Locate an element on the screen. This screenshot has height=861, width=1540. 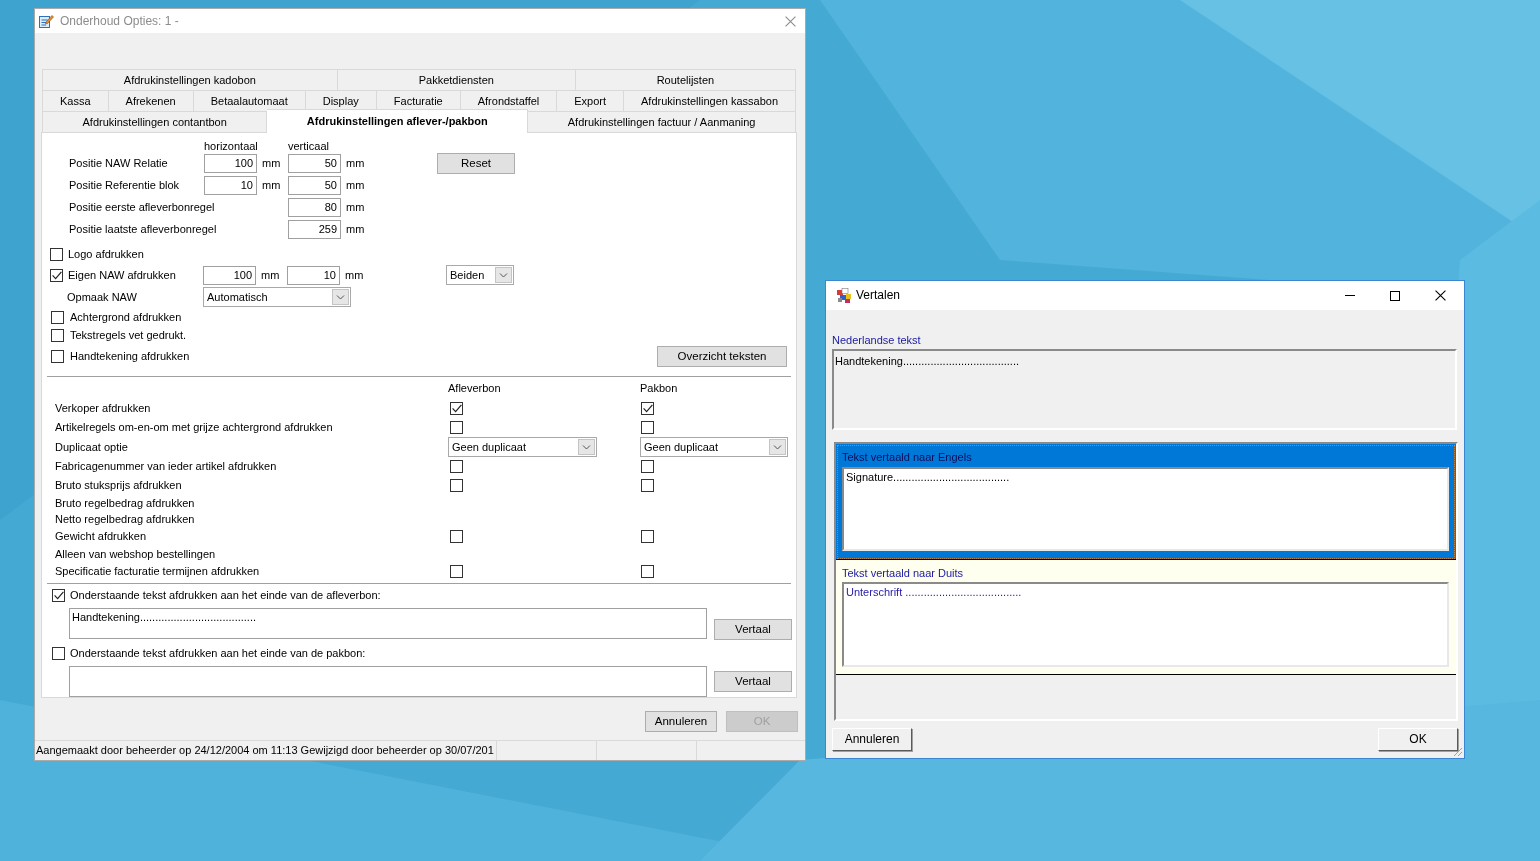
tab: Kassa is located at coordinates (76, 100).